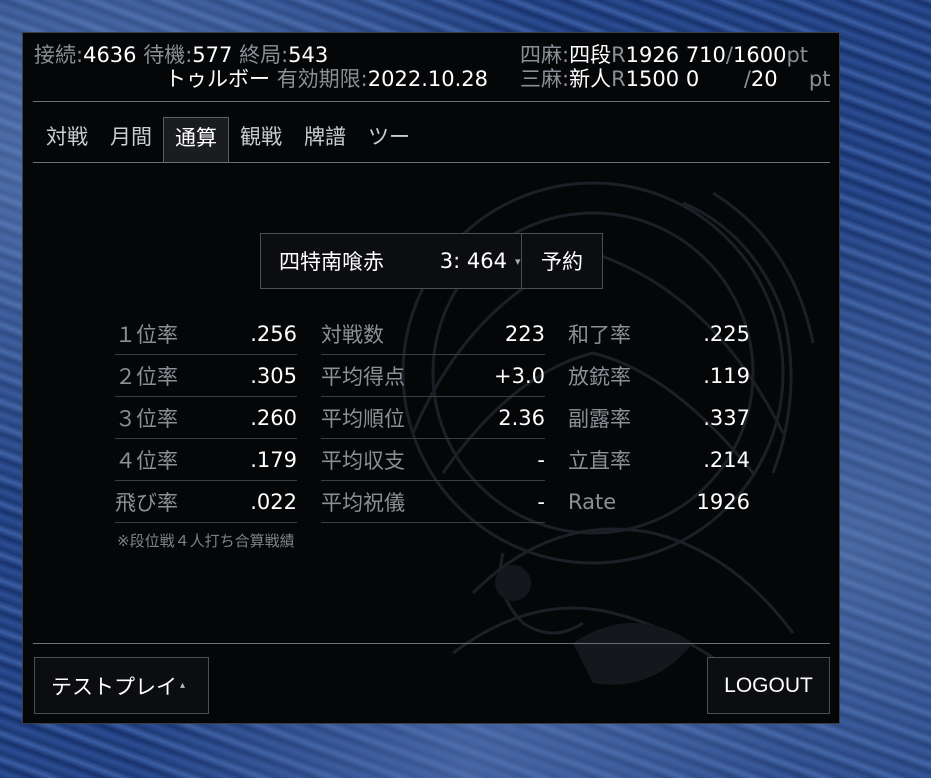 Image resolution: width=931 pixels, height=778 pixels. Describe the element at coordinates (747, 79) in the screenshot. I see `three-slash: /` at that location.